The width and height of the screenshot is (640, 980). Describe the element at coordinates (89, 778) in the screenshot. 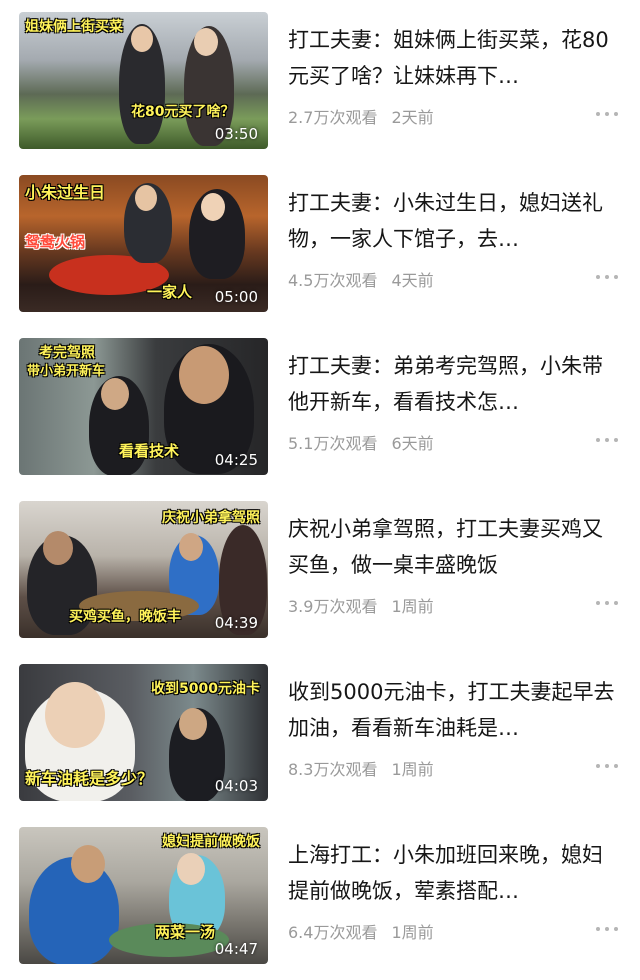

I see `thumbnail-bottom-caption: 新车油耗是多少？` at that location.